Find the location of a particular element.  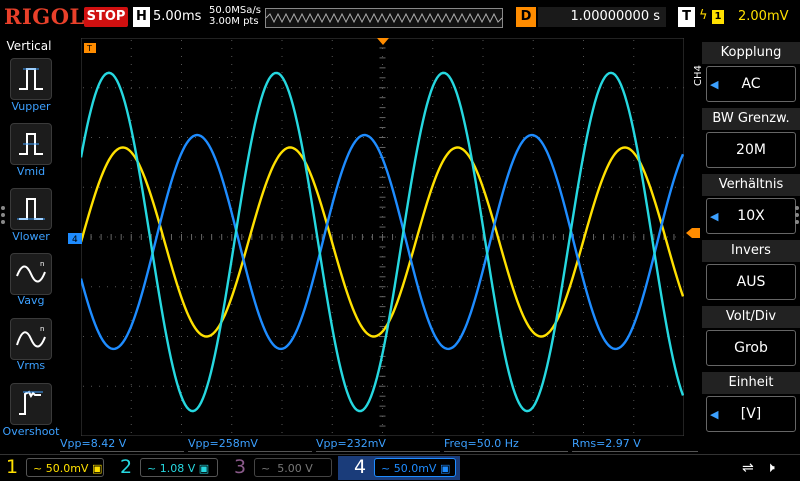

ch4-number: 4 is located at coordinates (360, 467).